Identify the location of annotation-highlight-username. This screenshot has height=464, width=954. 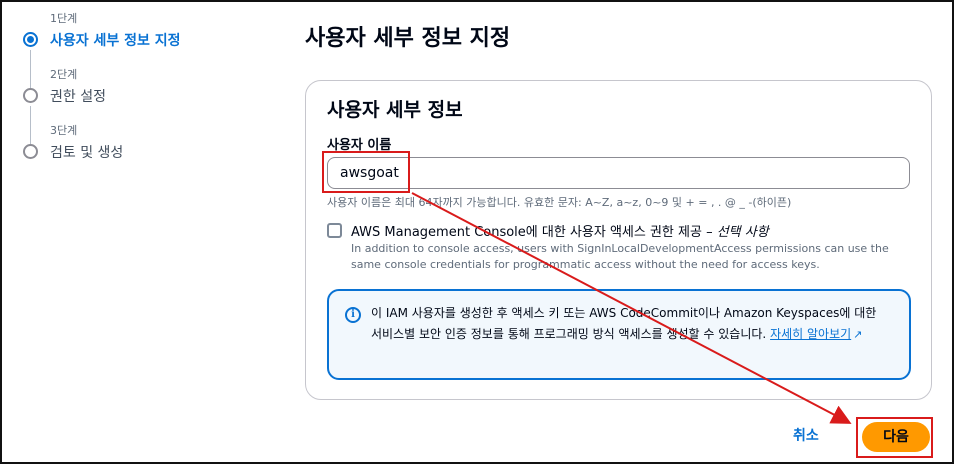
(366, 172).